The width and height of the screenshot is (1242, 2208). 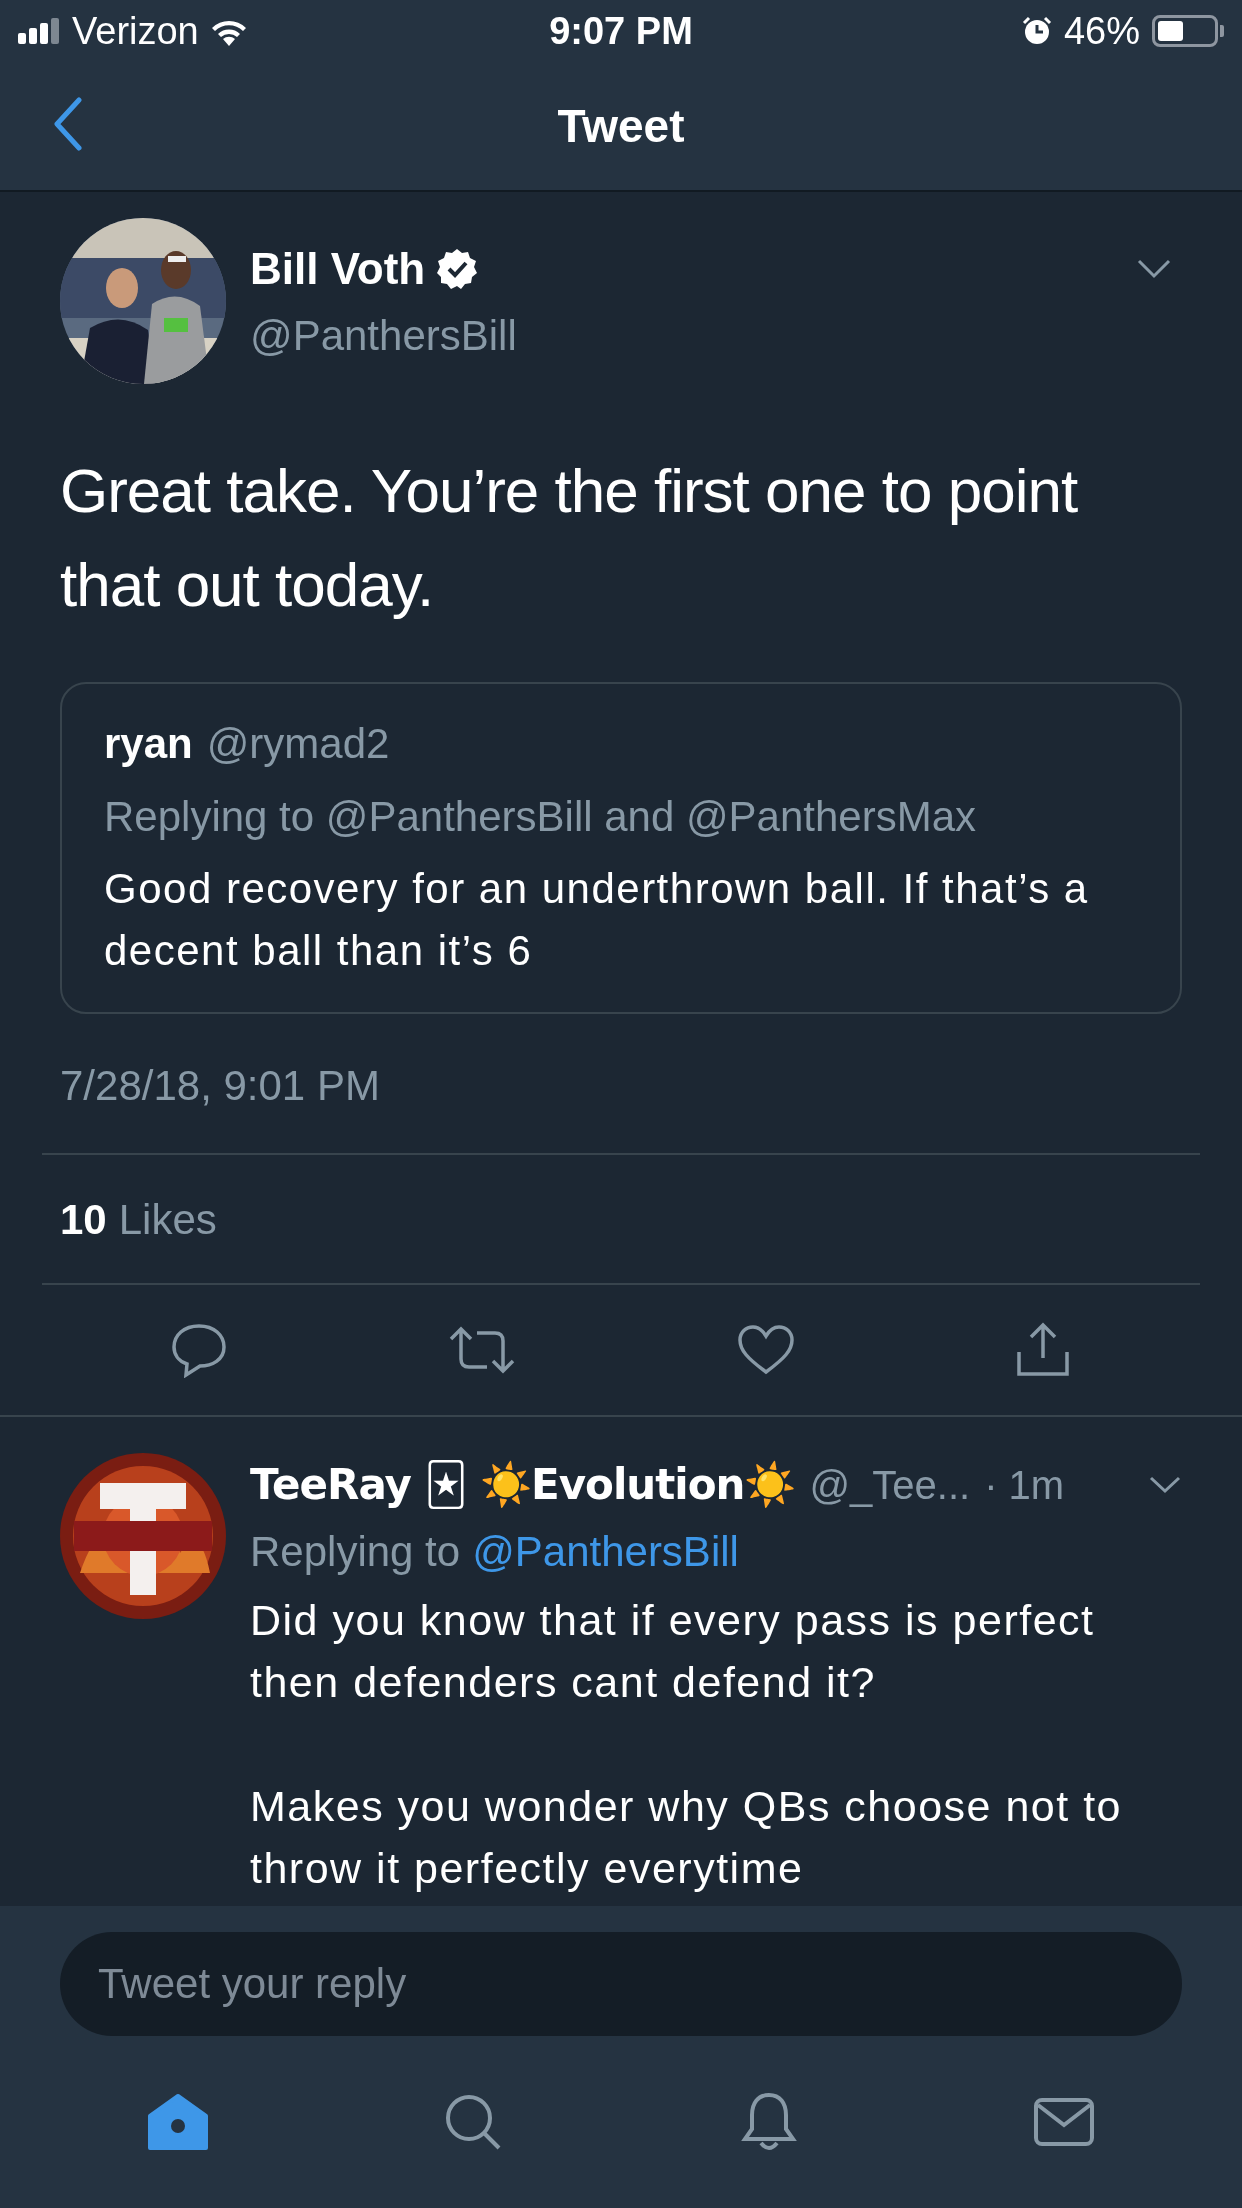 What do you see at coordinates (167, 1219) in the screenshot?
I see `likes-label: Likes` at bounding box center [167, 1219].